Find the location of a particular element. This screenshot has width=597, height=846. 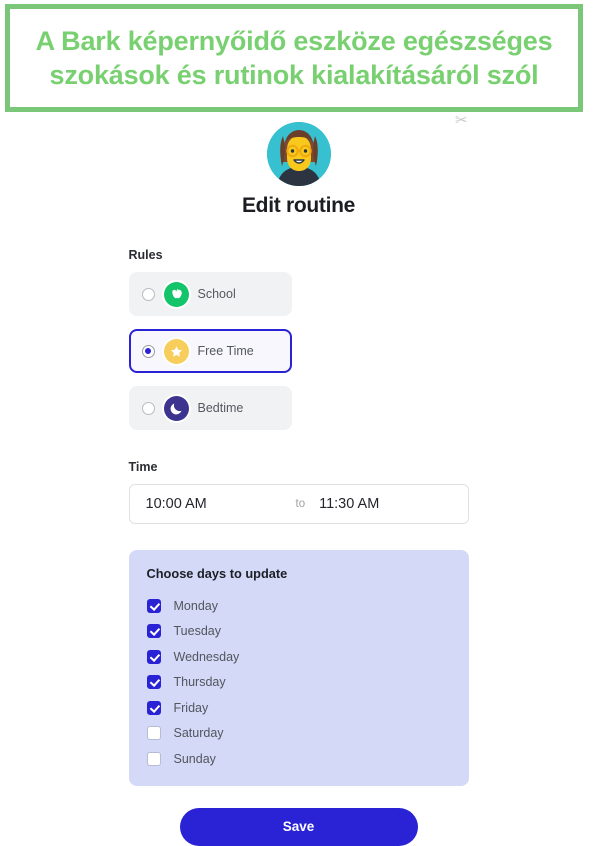

rules-label: Rules is located at coordinates (145, 255).